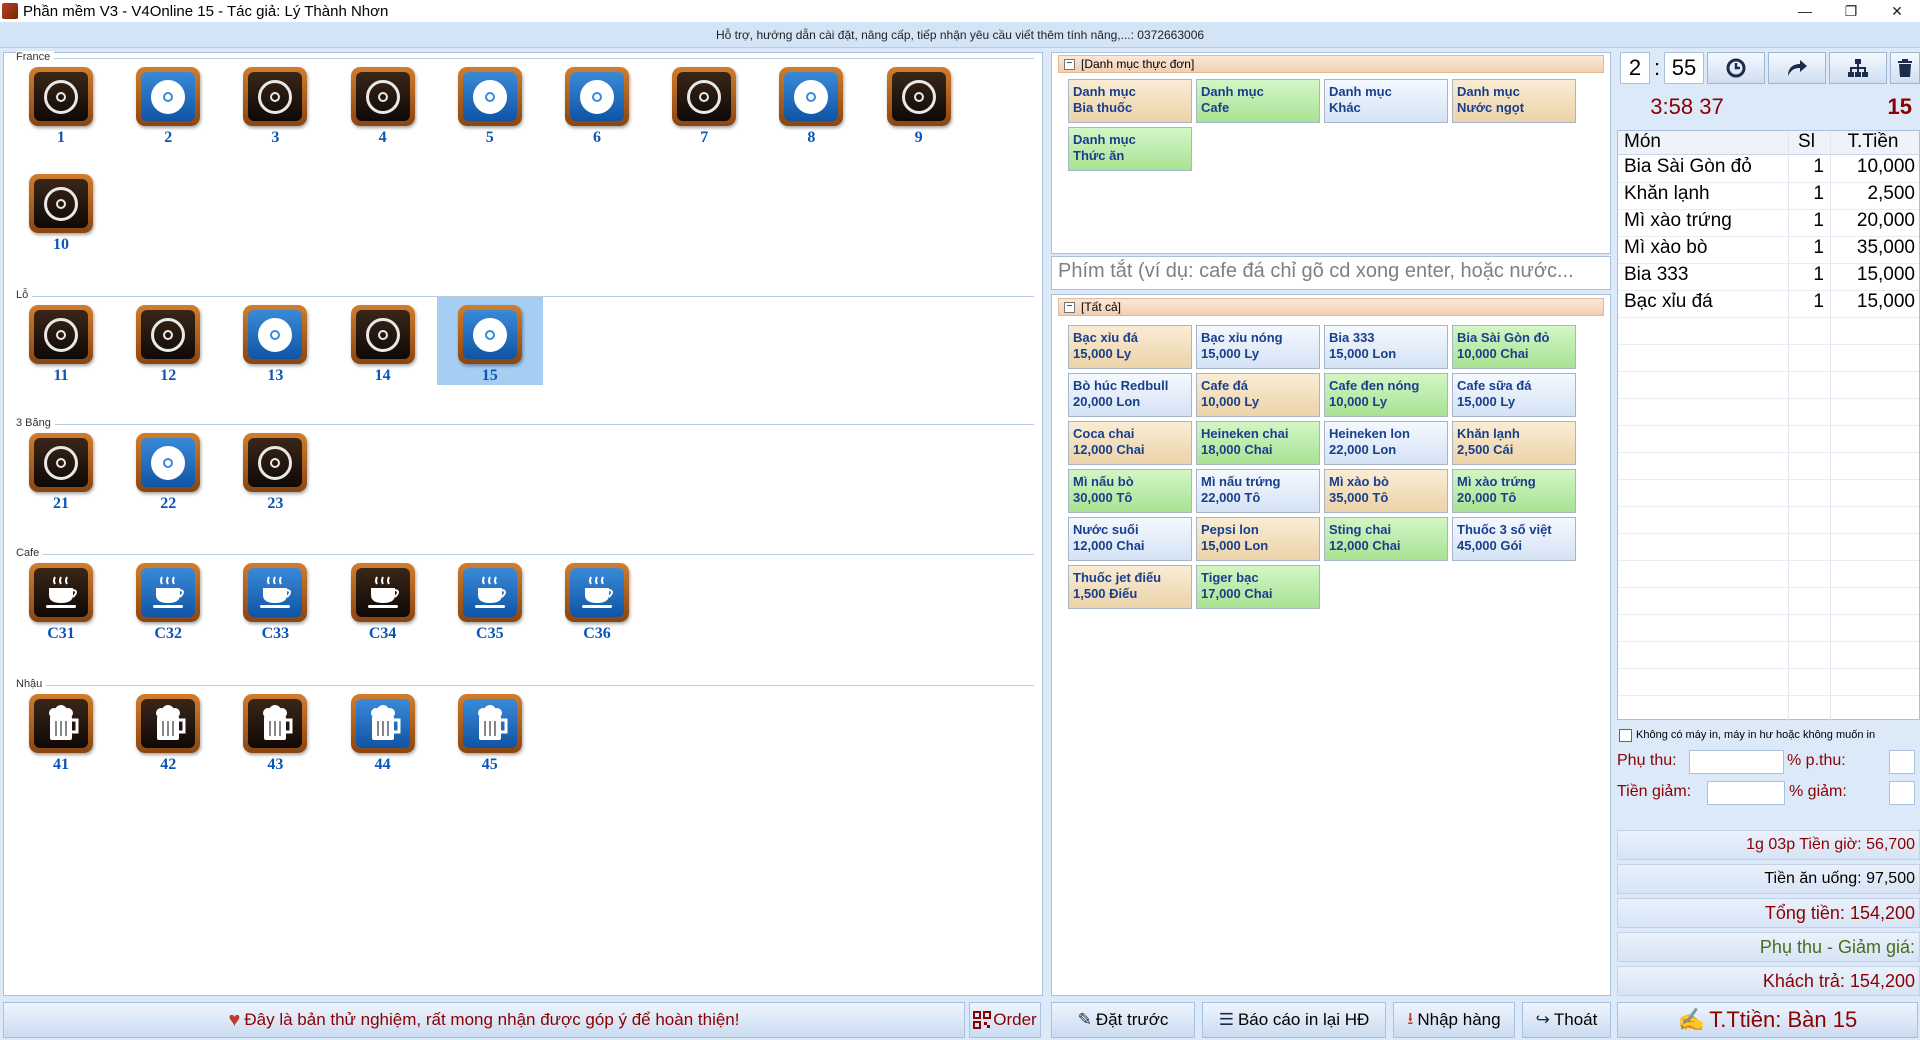 The height and width of the screenshot is (1040, 1920). Describe the element at coordinates (919, 103) in the screenshot. I see `table-tile: 9` at that location.